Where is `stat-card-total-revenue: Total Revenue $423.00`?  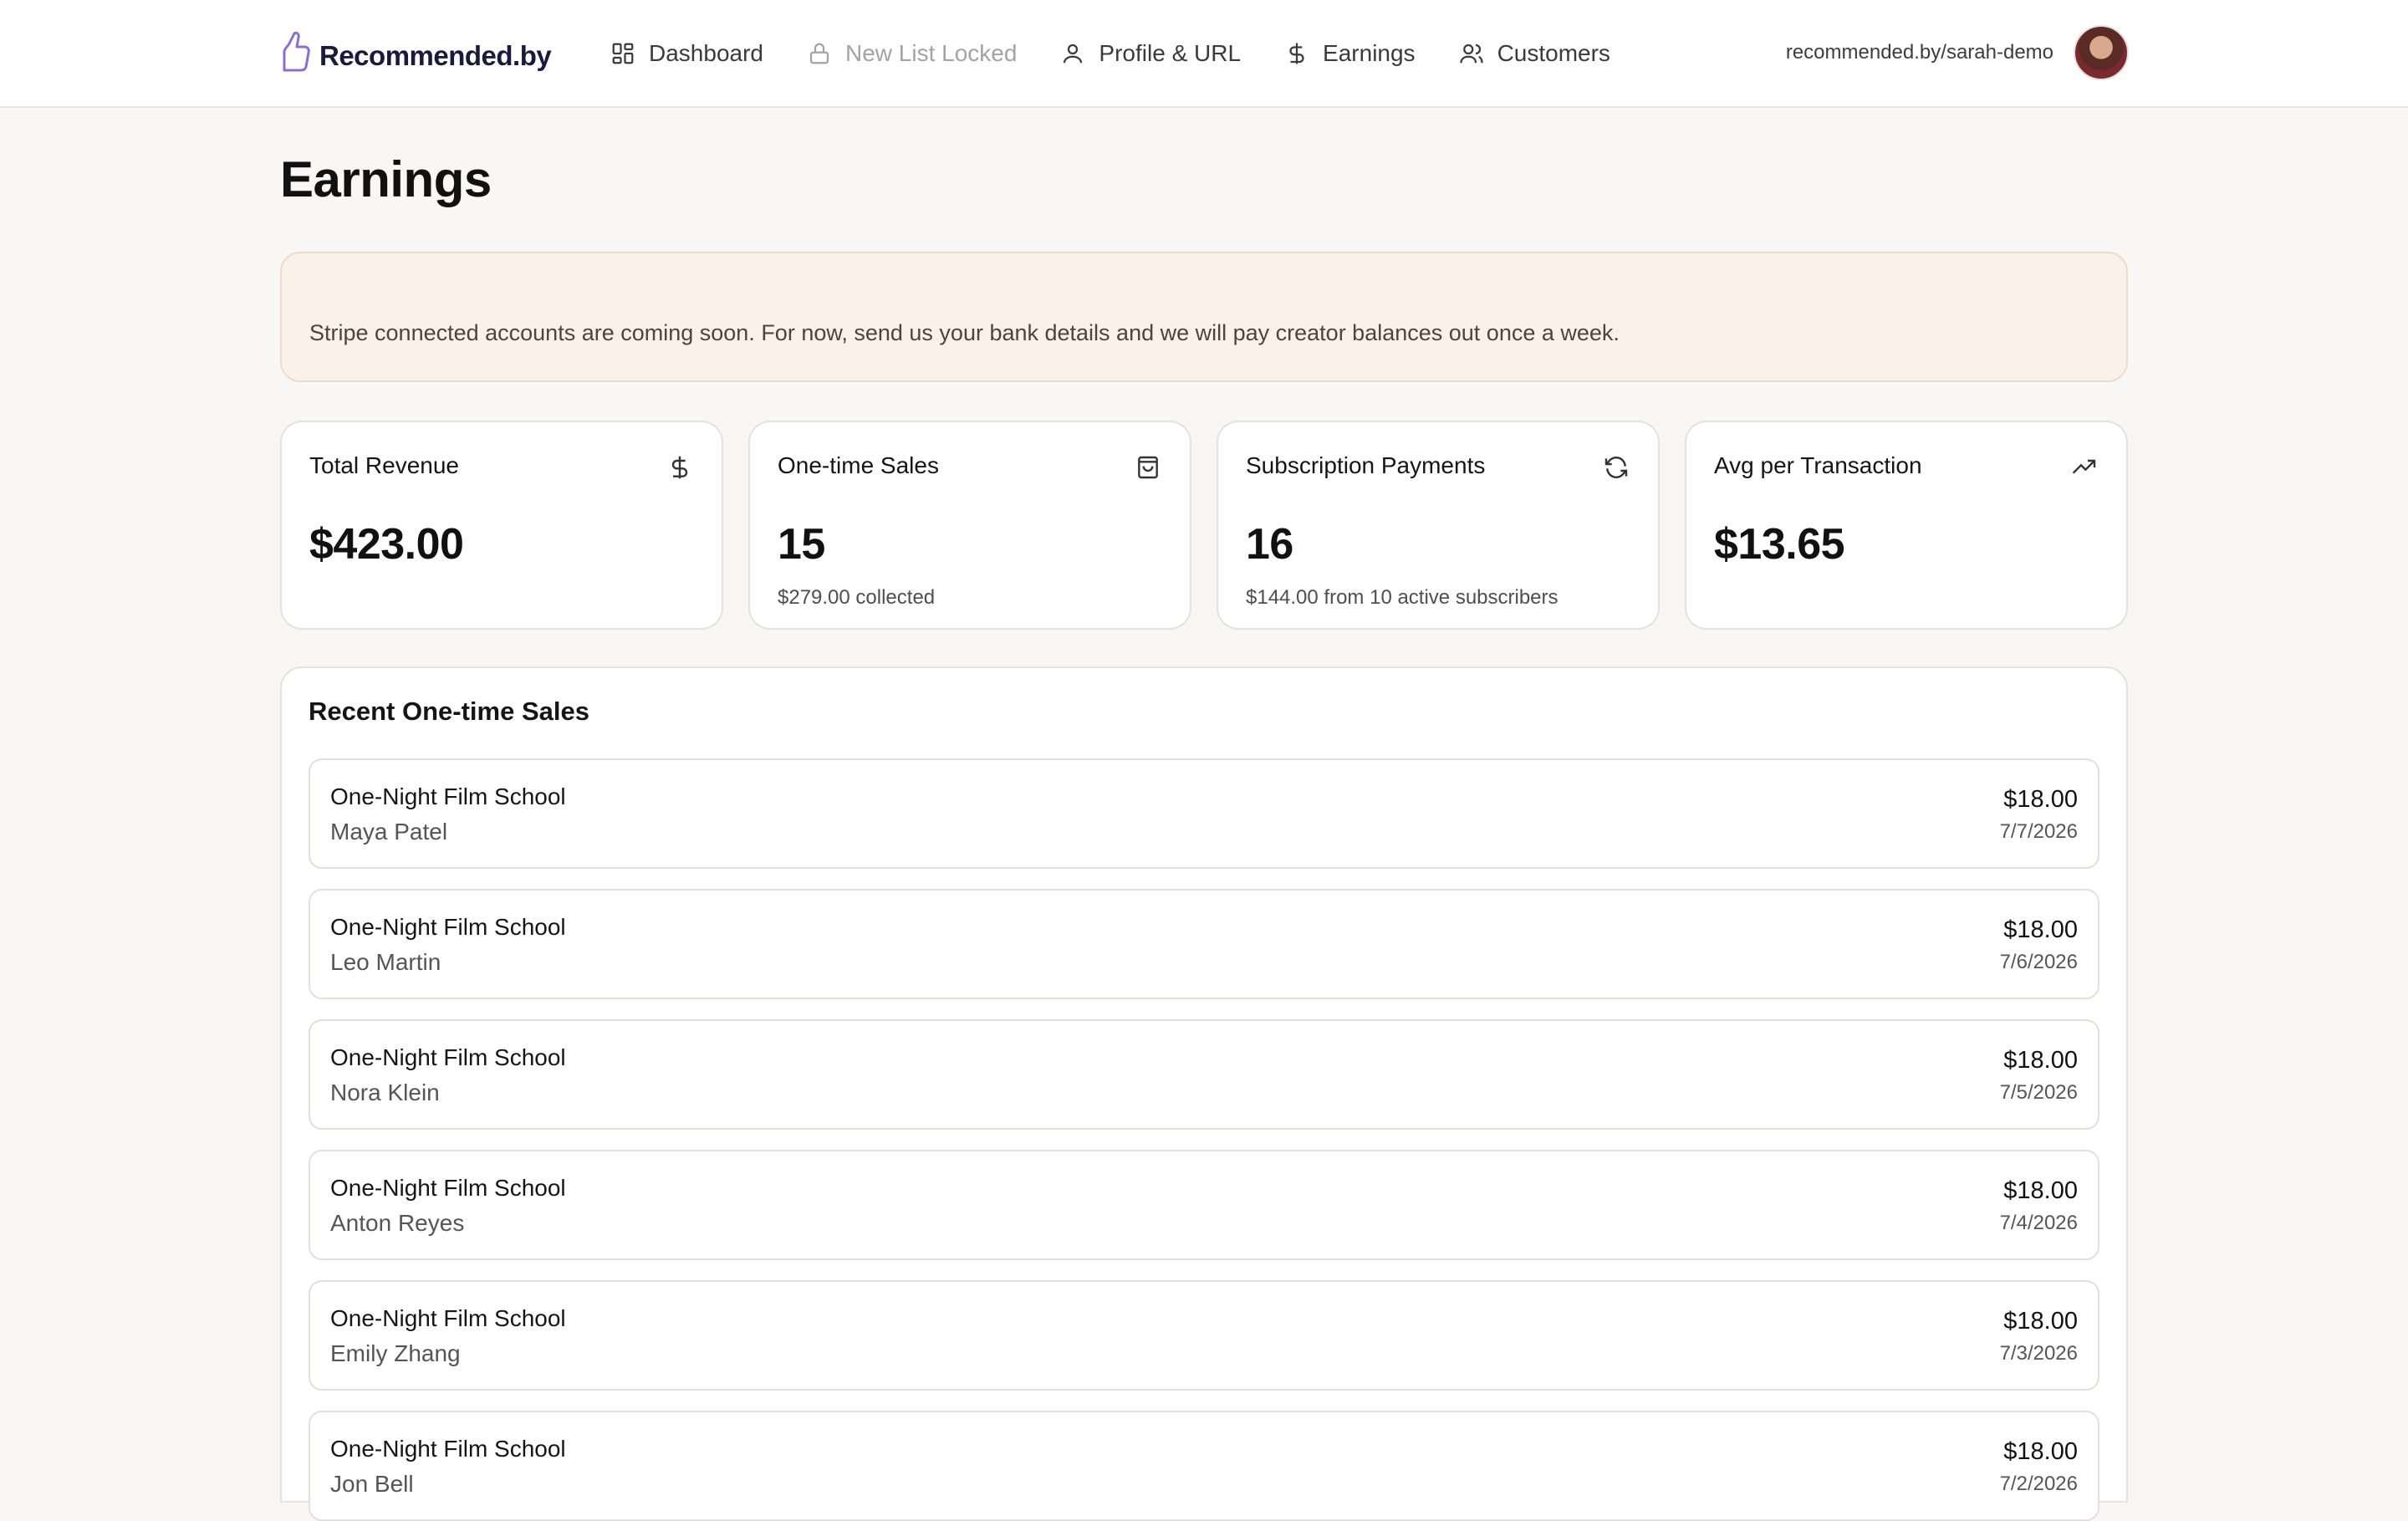
stat-card-total-revenue: Total Revenue $423.00 is located at coordinates (502, 526).